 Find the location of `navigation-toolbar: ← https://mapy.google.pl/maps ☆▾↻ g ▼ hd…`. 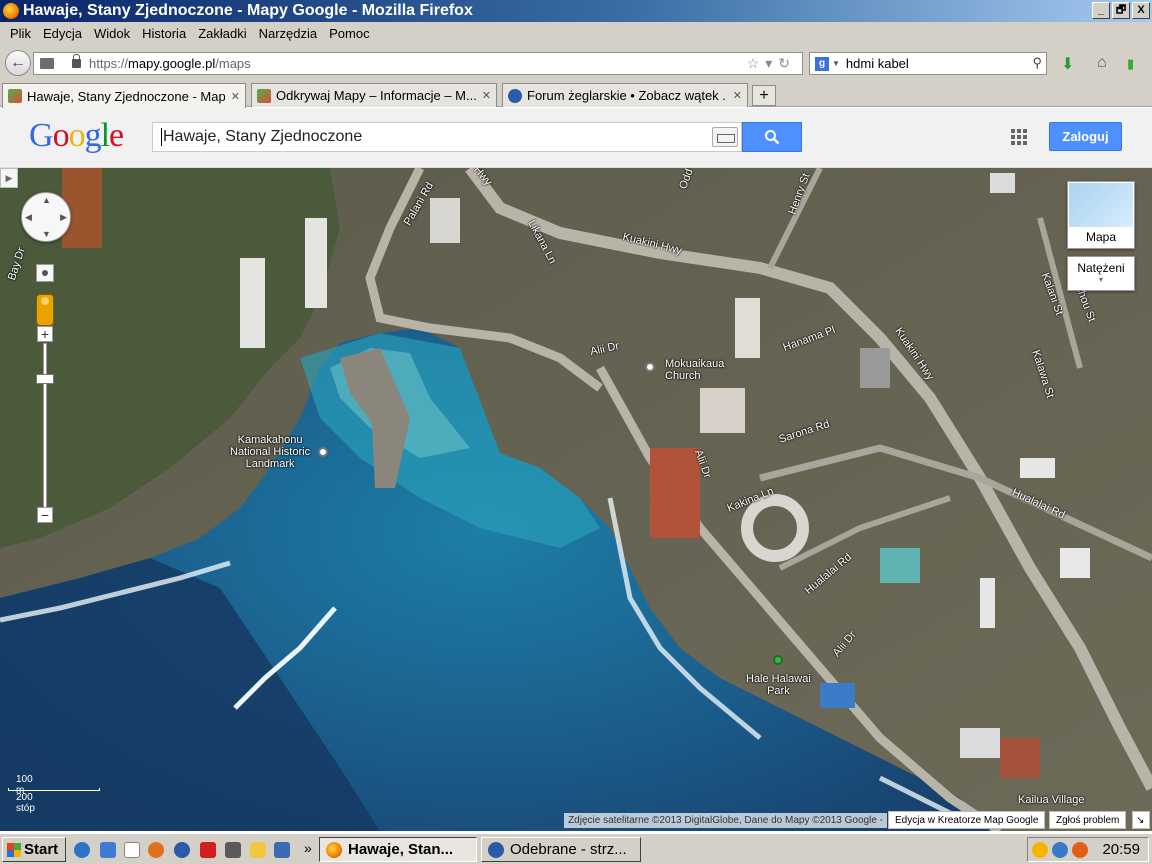

navigation-toolbar: ← https://mapy.google.pl/maps ☆▾↻ g ▼ hd… is located at coordinates (576, 62).